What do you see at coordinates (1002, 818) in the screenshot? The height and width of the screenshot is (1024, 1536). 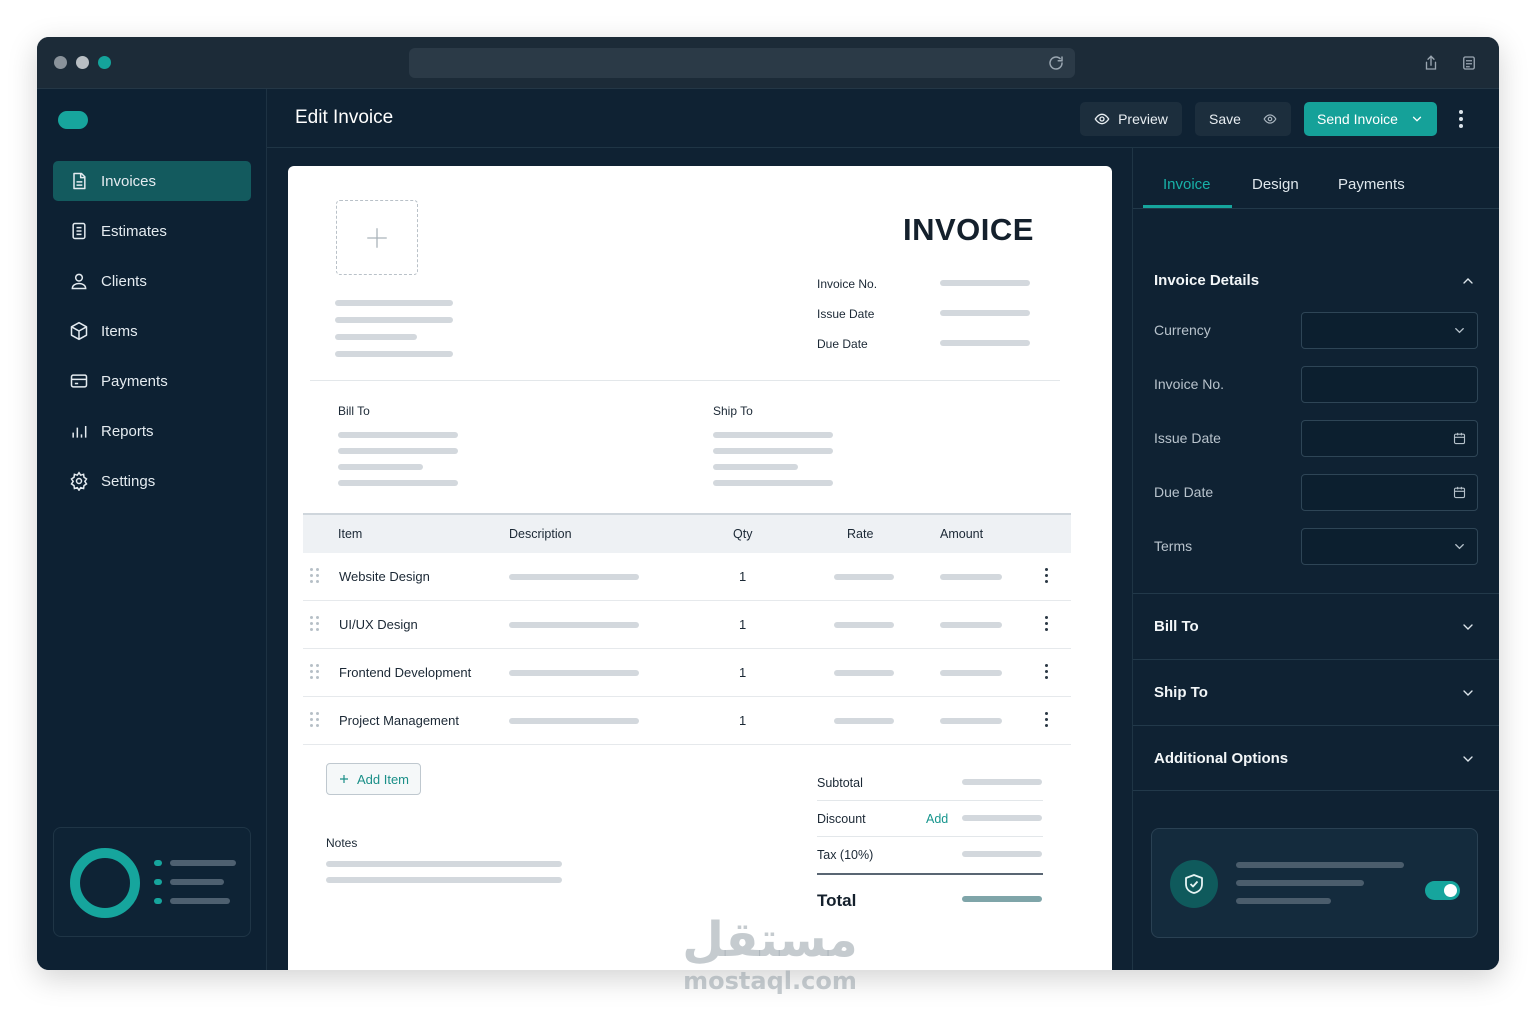 I see `discount-value` at bounding box center [1002, 818].